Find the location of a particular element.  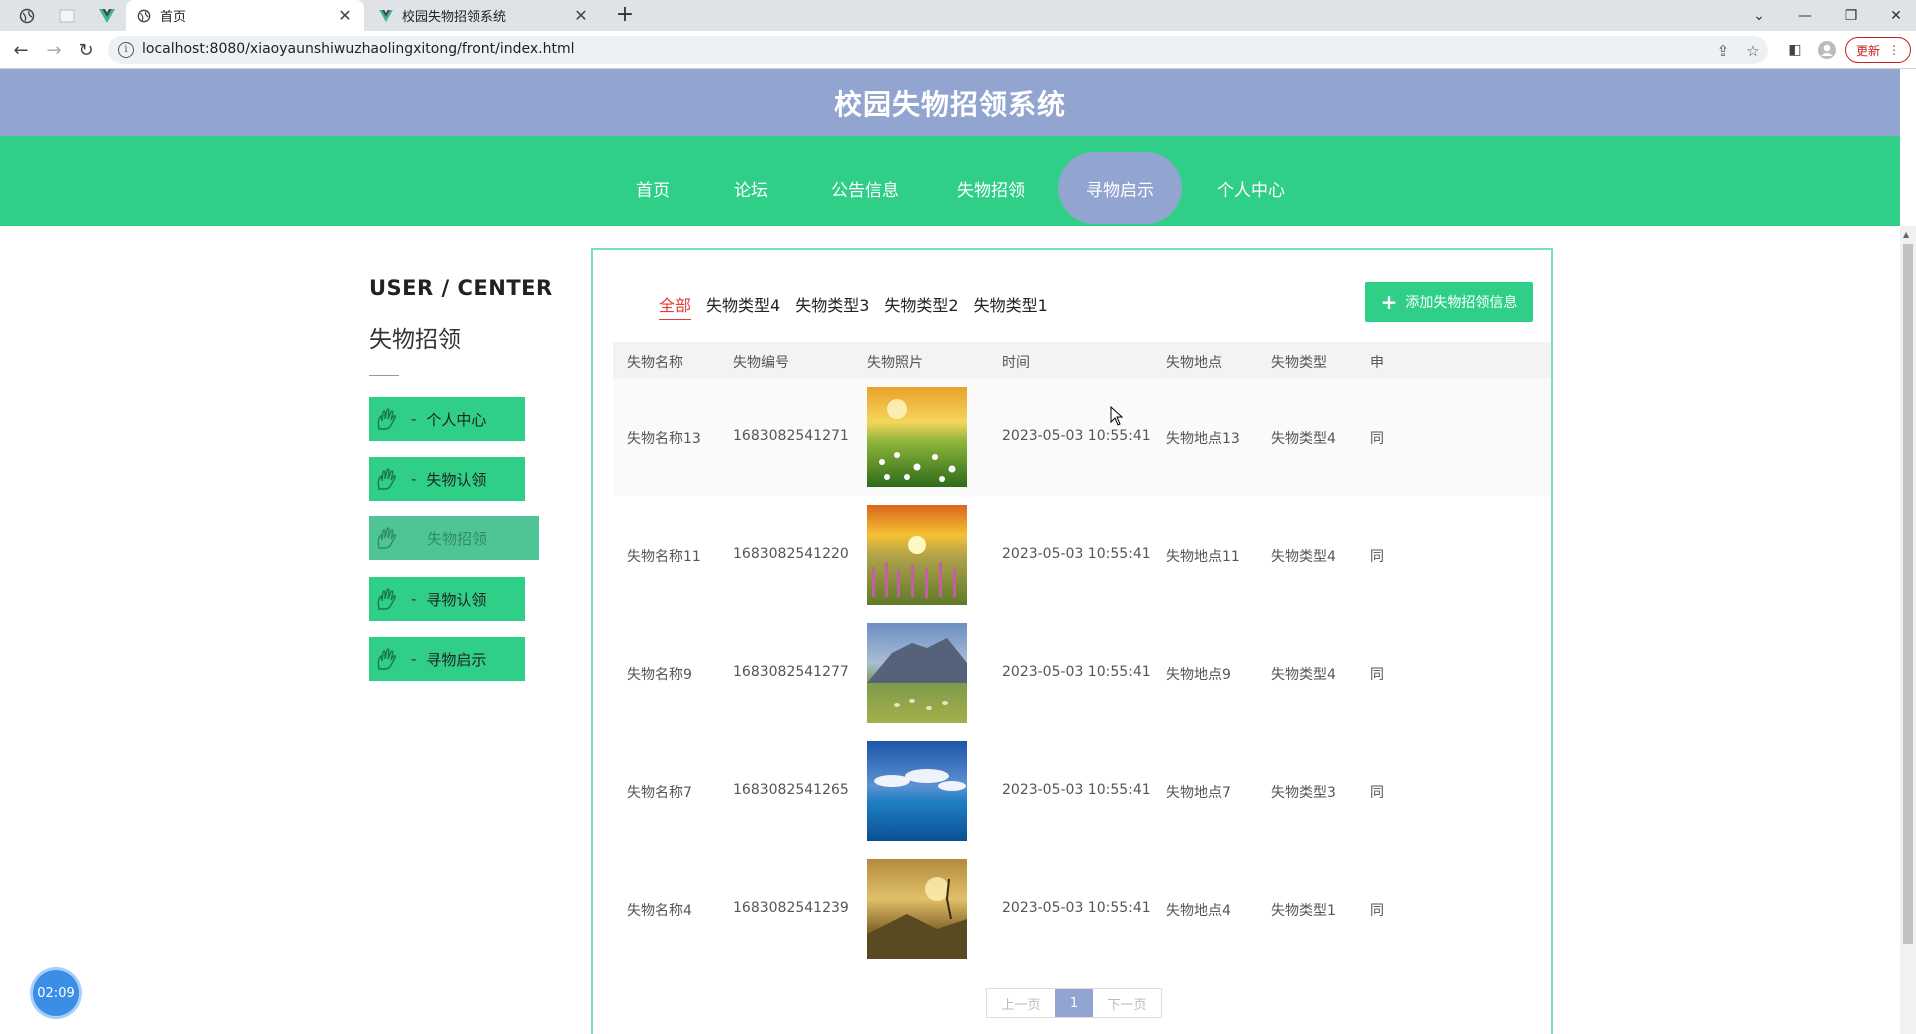

tab-title: 首页 is located at coordinates (173, 17).